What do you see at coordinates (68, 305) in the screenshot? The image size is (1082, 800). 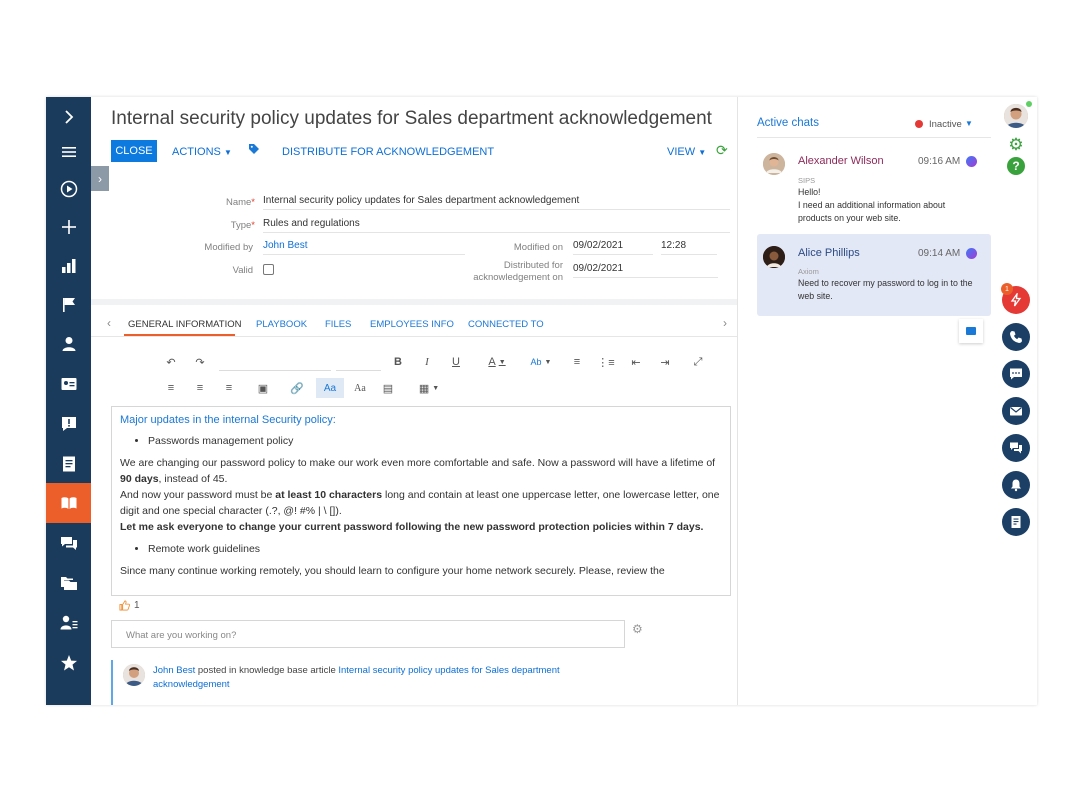 I see `flag-icon` at bounding box center [68, 305].